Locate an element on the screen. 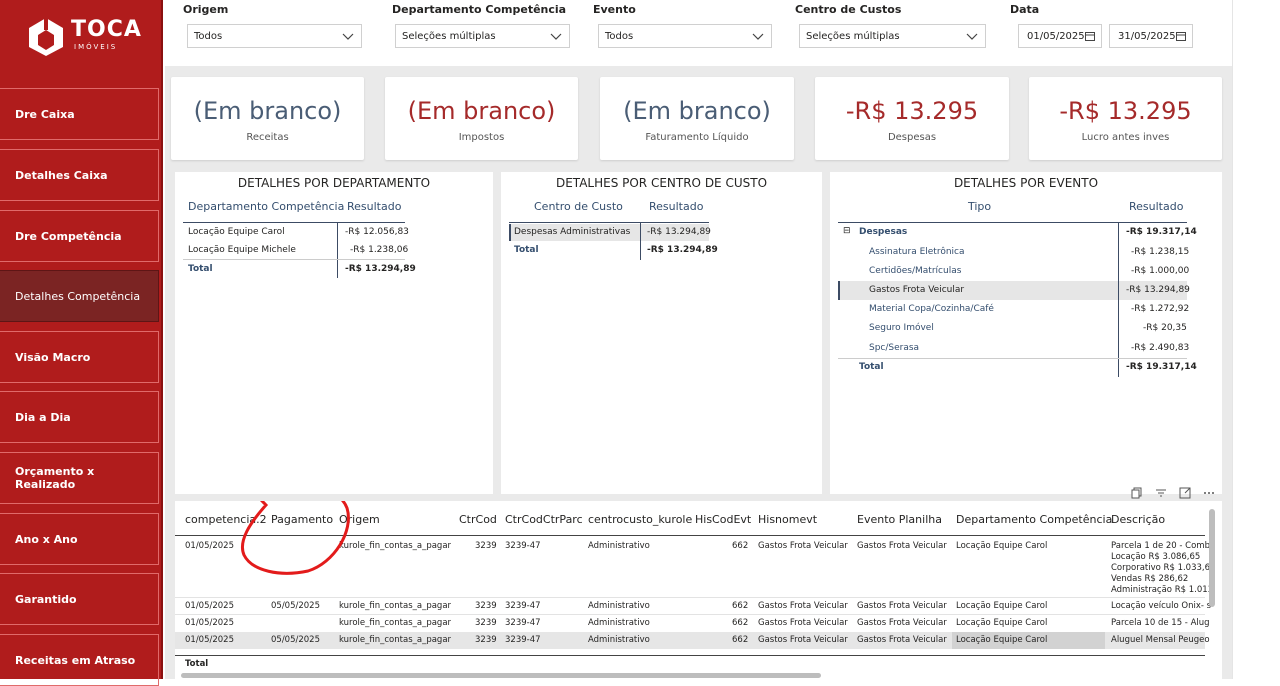 The image size is (1280, 686). cell-descricao: Parcela 1 de 20 - Comb is located at coordinates (1160, 546).